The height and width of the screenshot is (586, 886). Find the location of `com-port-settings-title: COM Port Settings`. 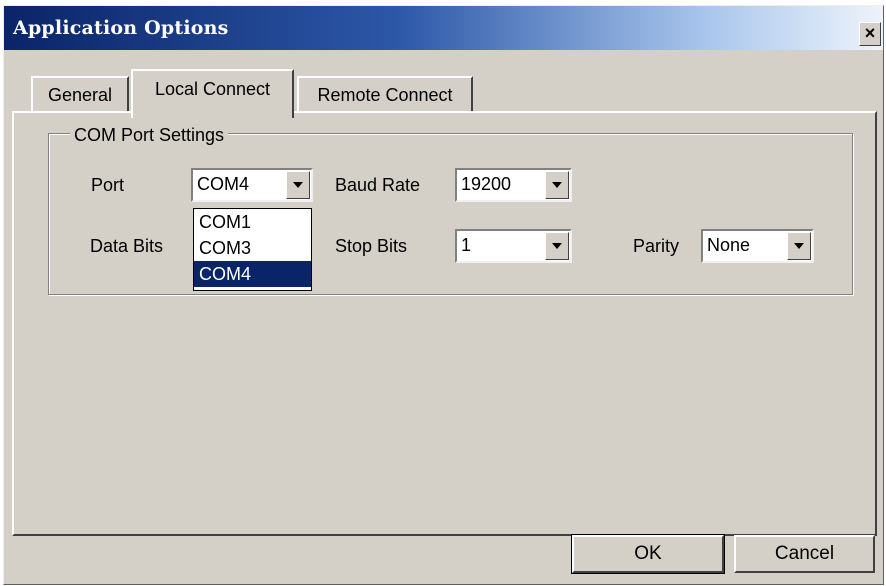

com-port-settings-title: COM Port Settings is located at coordinates (149, 135).